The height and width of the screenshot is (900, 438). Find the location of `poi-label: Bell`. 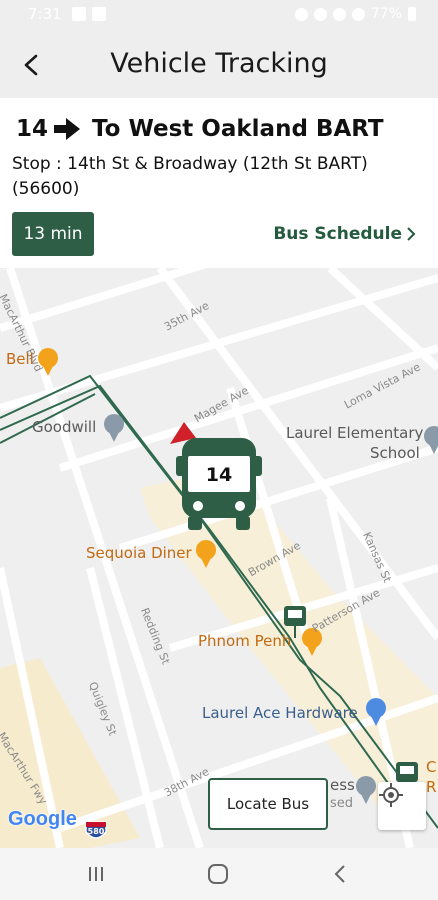

poi-label: Bell is located at coordinates (20, 359).